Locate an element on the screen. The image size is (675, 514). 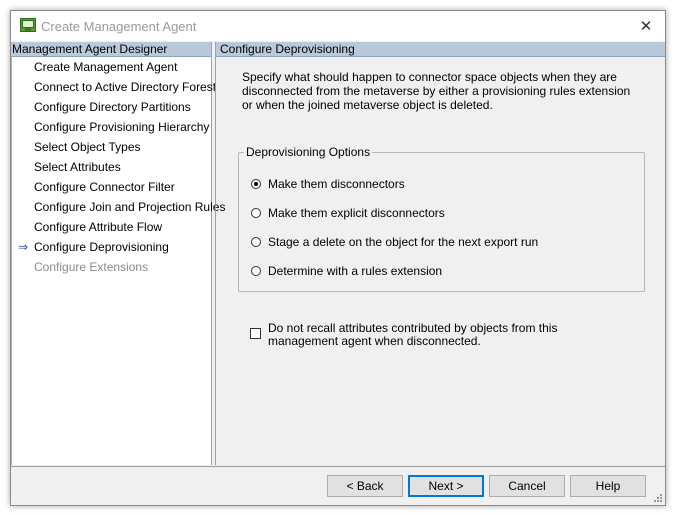
nav-item-label: Configure Join and Projection Rules is located at coordinates (130, 207).